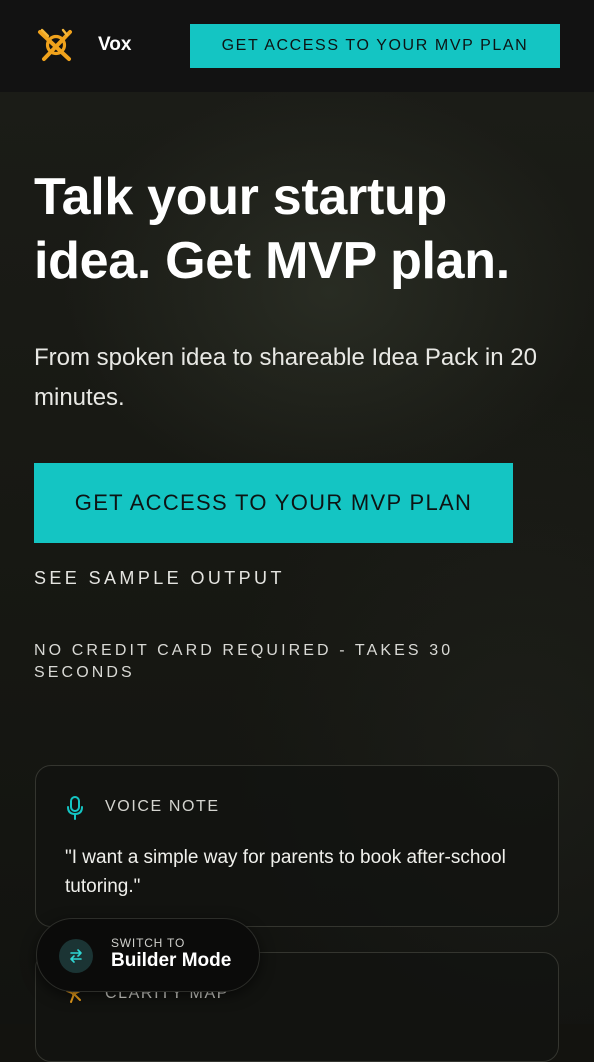  What do you see at coordinates (273, 503) in the screenshot?
I see `hero-get-access-button: GET ACCESS TO YOUR MVP PLAN` at bounding box center [273, 503].